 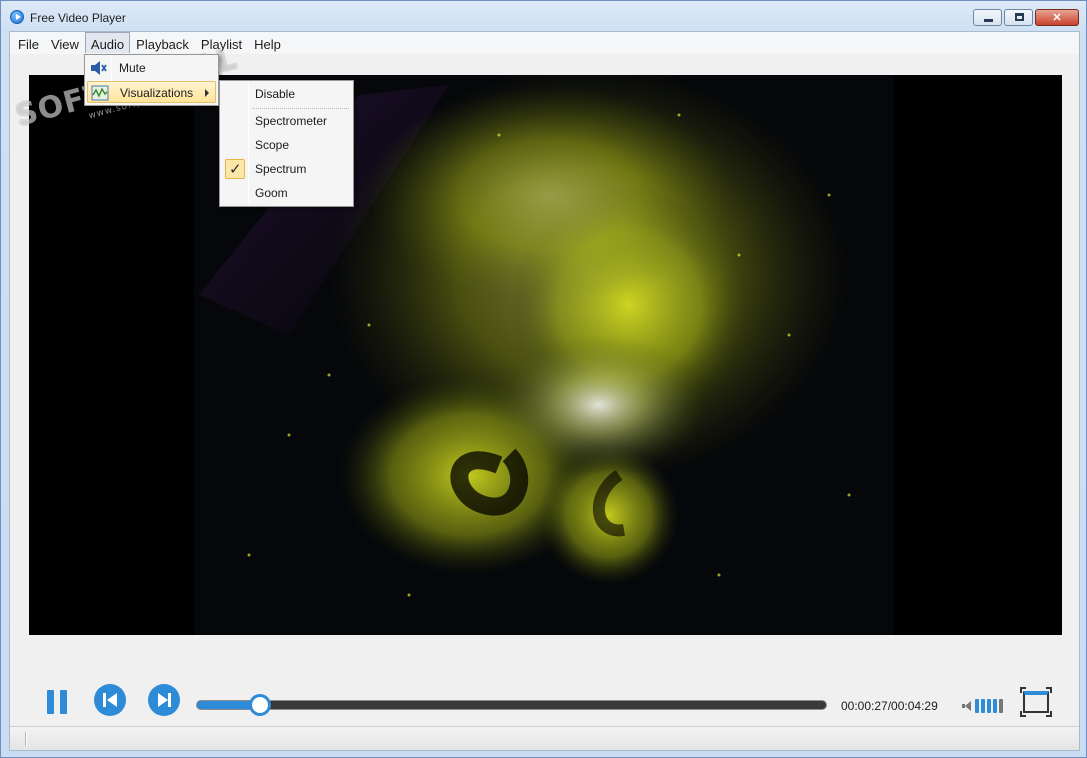 I want to click on window-title: Free Video Player, so click(x=78, y=18).